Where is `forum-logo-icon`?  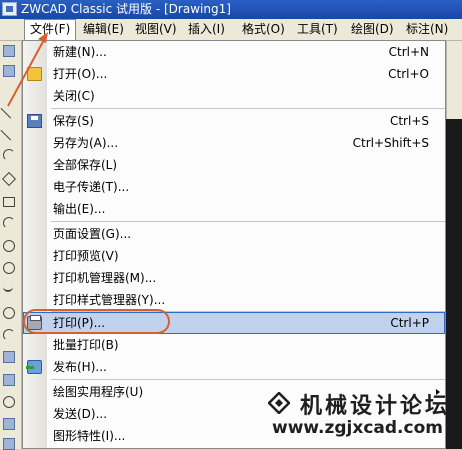 forum-logo-icon is located at coordinates (279, 403).